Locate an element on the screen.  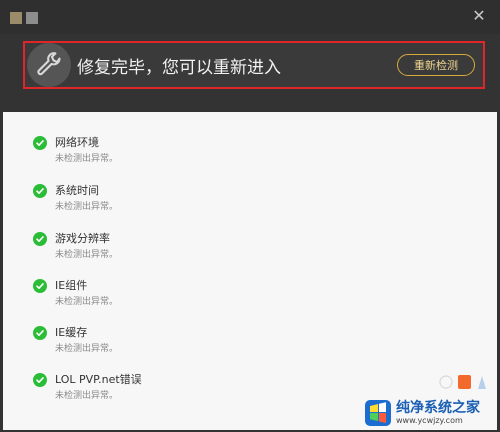
watermark-name: 纯净系统之家 is located at coordinates (438, 407).